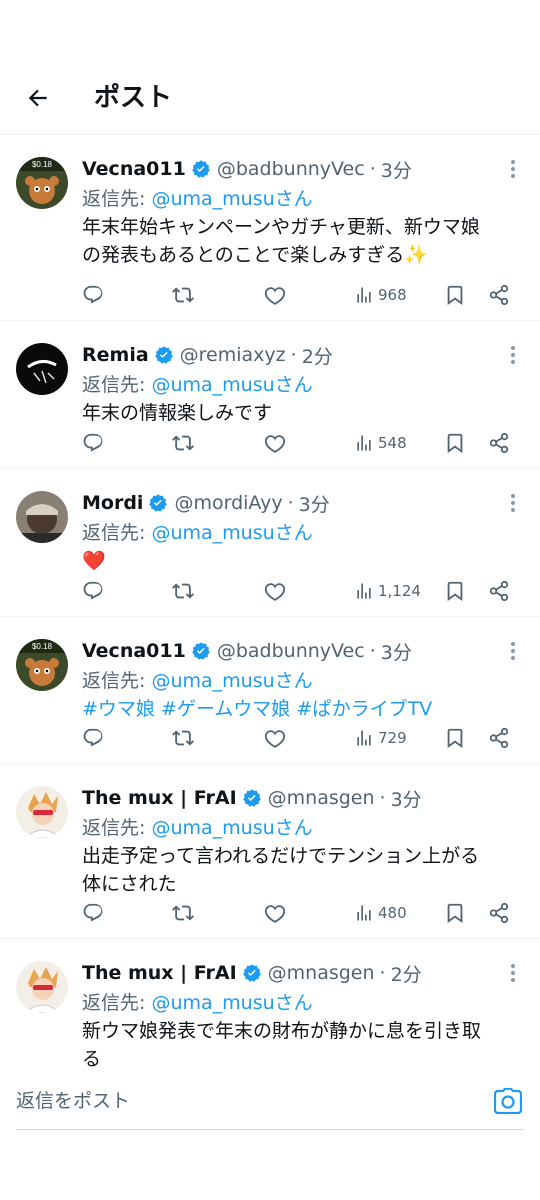 The image size is (540, 1200). What do you see at coordinates (38, 98) in the screenshot?
I see `back-button` at bounding box center [38, 98].